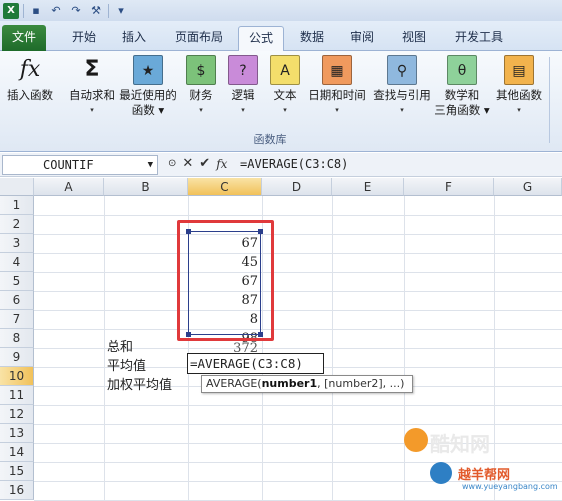  What do you see at coordinates (92, 69) in the screenshot?
I see `sigma-icon: Σ` at bounding box center [92, 69].